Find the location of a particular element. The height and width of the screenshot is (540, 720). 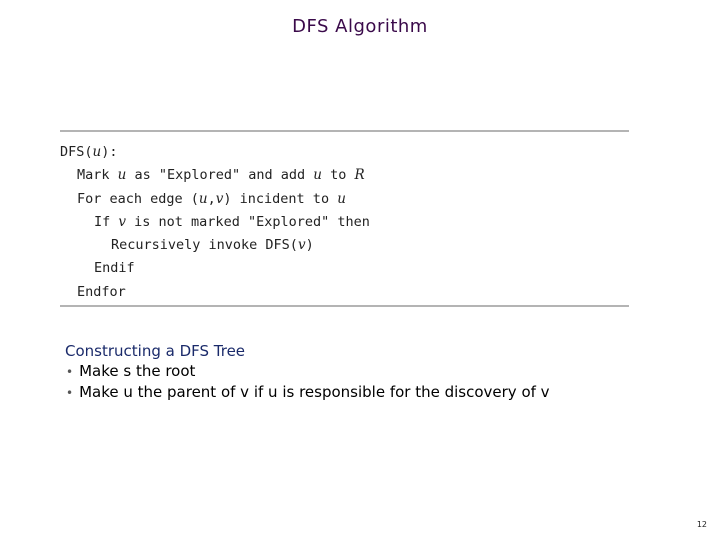

algorithm-top-rule is located at coordinates (344, 131).